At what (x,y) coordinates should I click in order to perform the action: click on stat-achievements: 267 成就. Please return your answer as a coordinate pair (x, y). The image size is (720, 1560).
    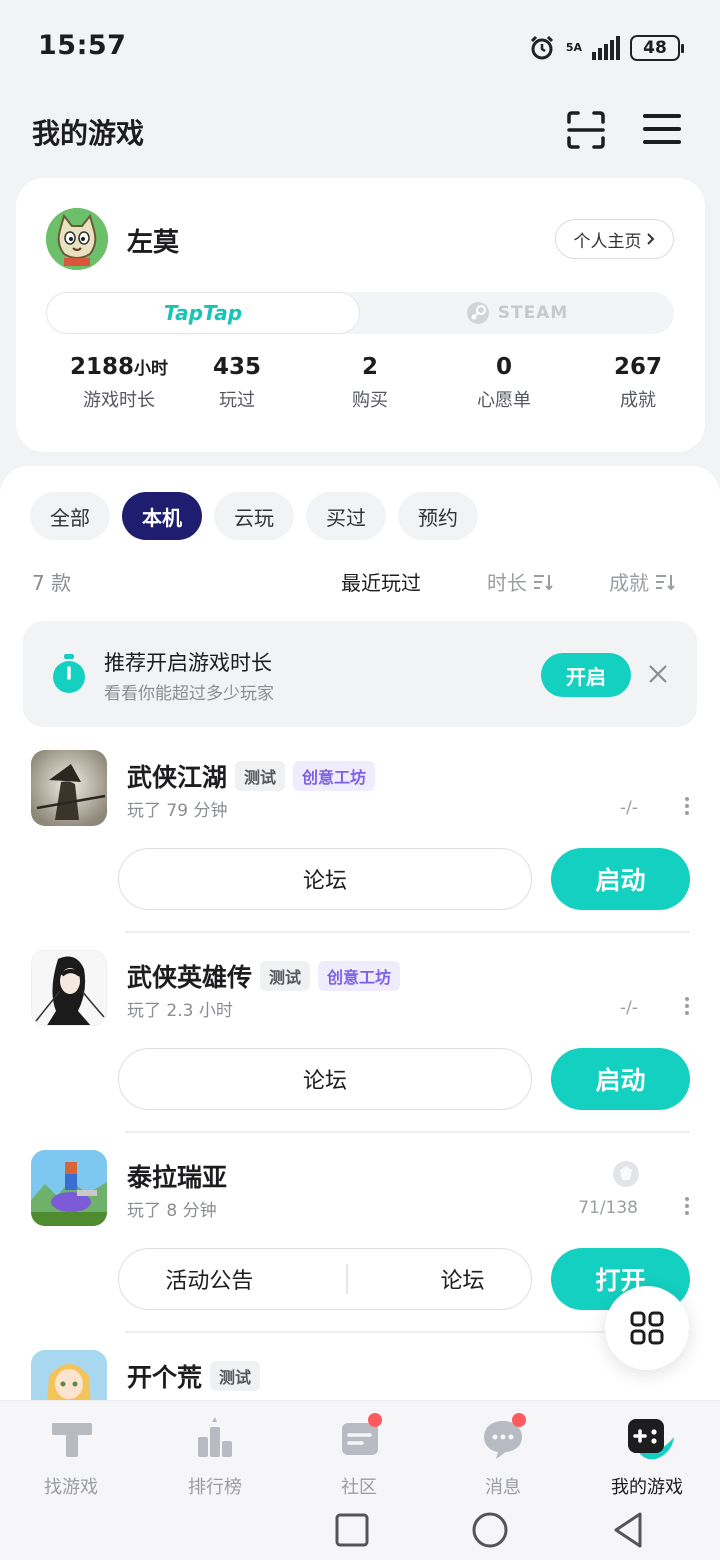
    Looking at the image, I should click on (638, 383).